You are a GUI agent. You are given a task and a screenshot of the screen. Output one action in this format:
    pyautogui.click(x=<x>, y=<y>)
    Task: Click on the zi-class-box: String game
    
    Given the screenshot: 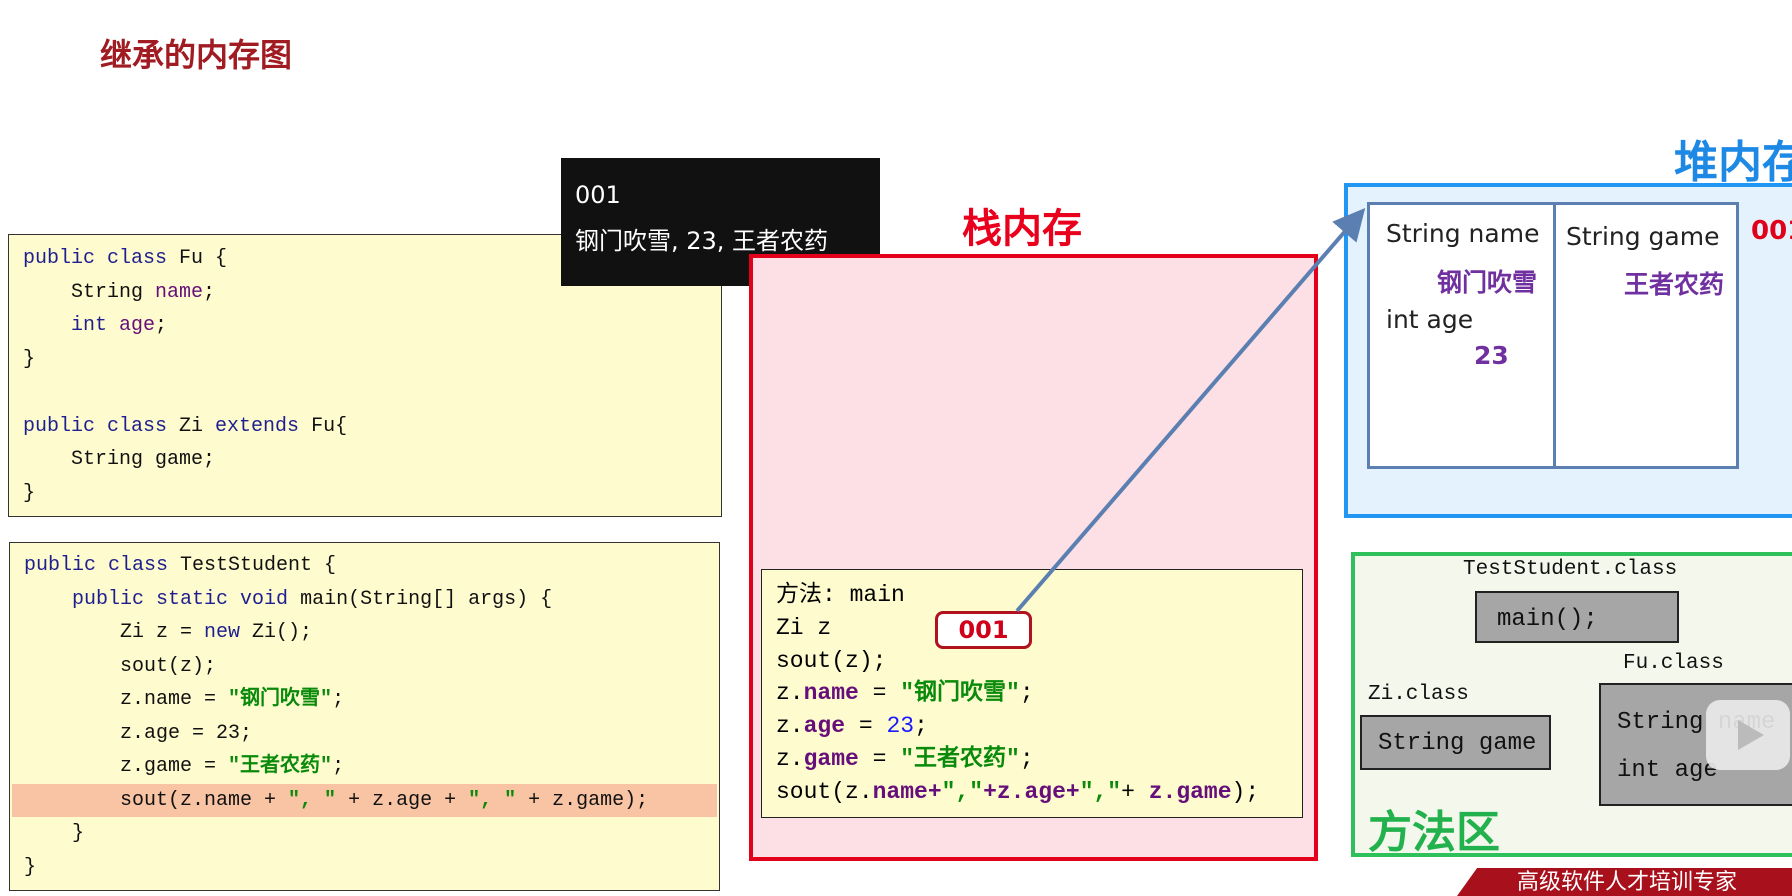 What is the action you would take?
    pyautogui.click(x=1455, y=742)
    